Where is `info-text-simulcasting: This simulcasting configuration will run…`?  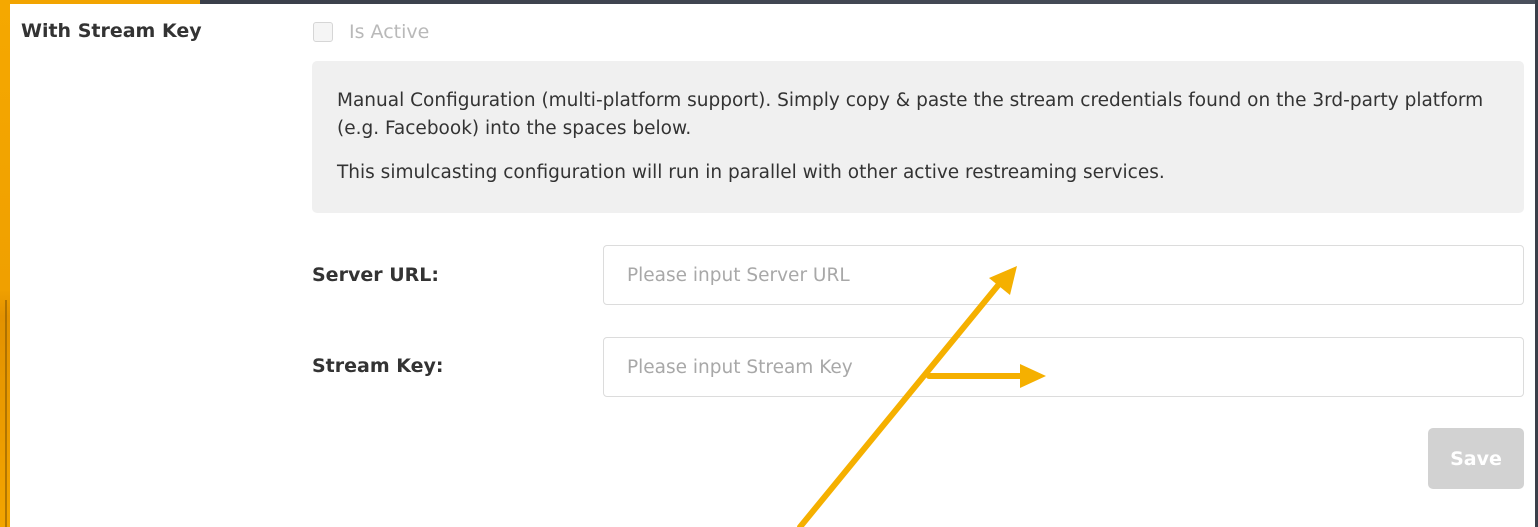
info-text-simulcasting: This simulcasting configuration will run… is located at coordinates (751, 172).